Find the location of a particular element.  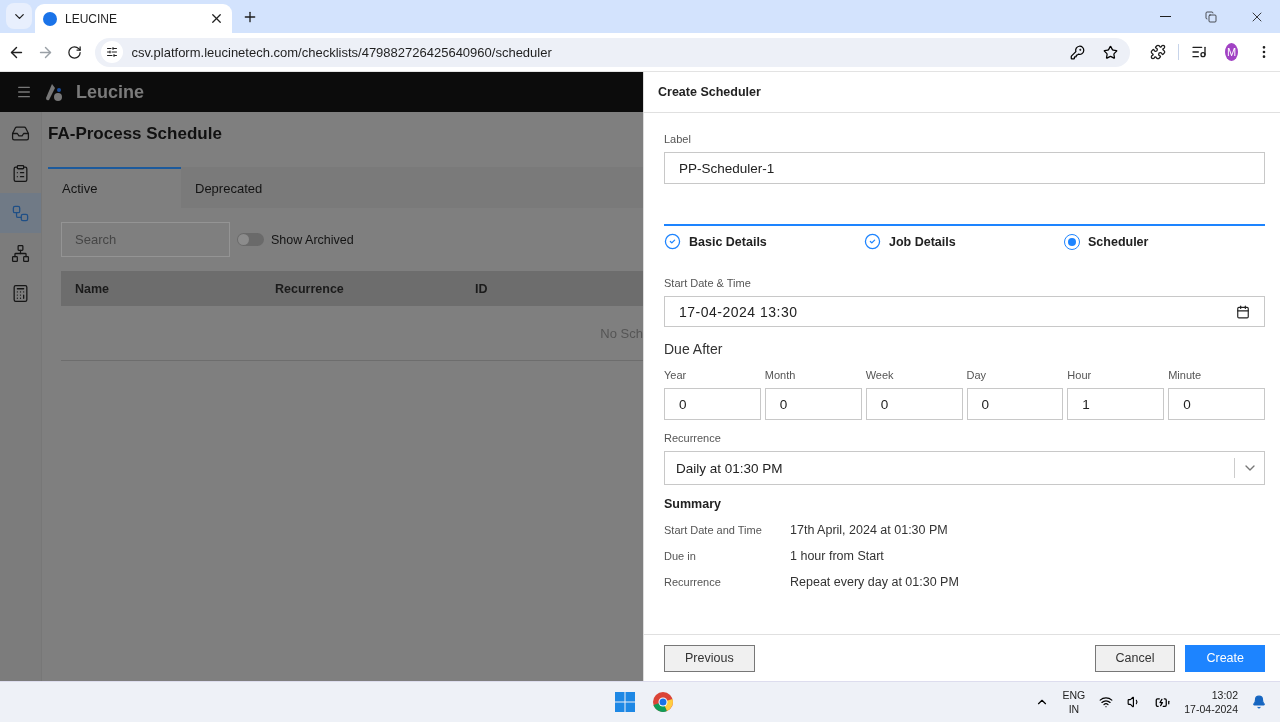

key-icon is located at coordinates (1078, 52).